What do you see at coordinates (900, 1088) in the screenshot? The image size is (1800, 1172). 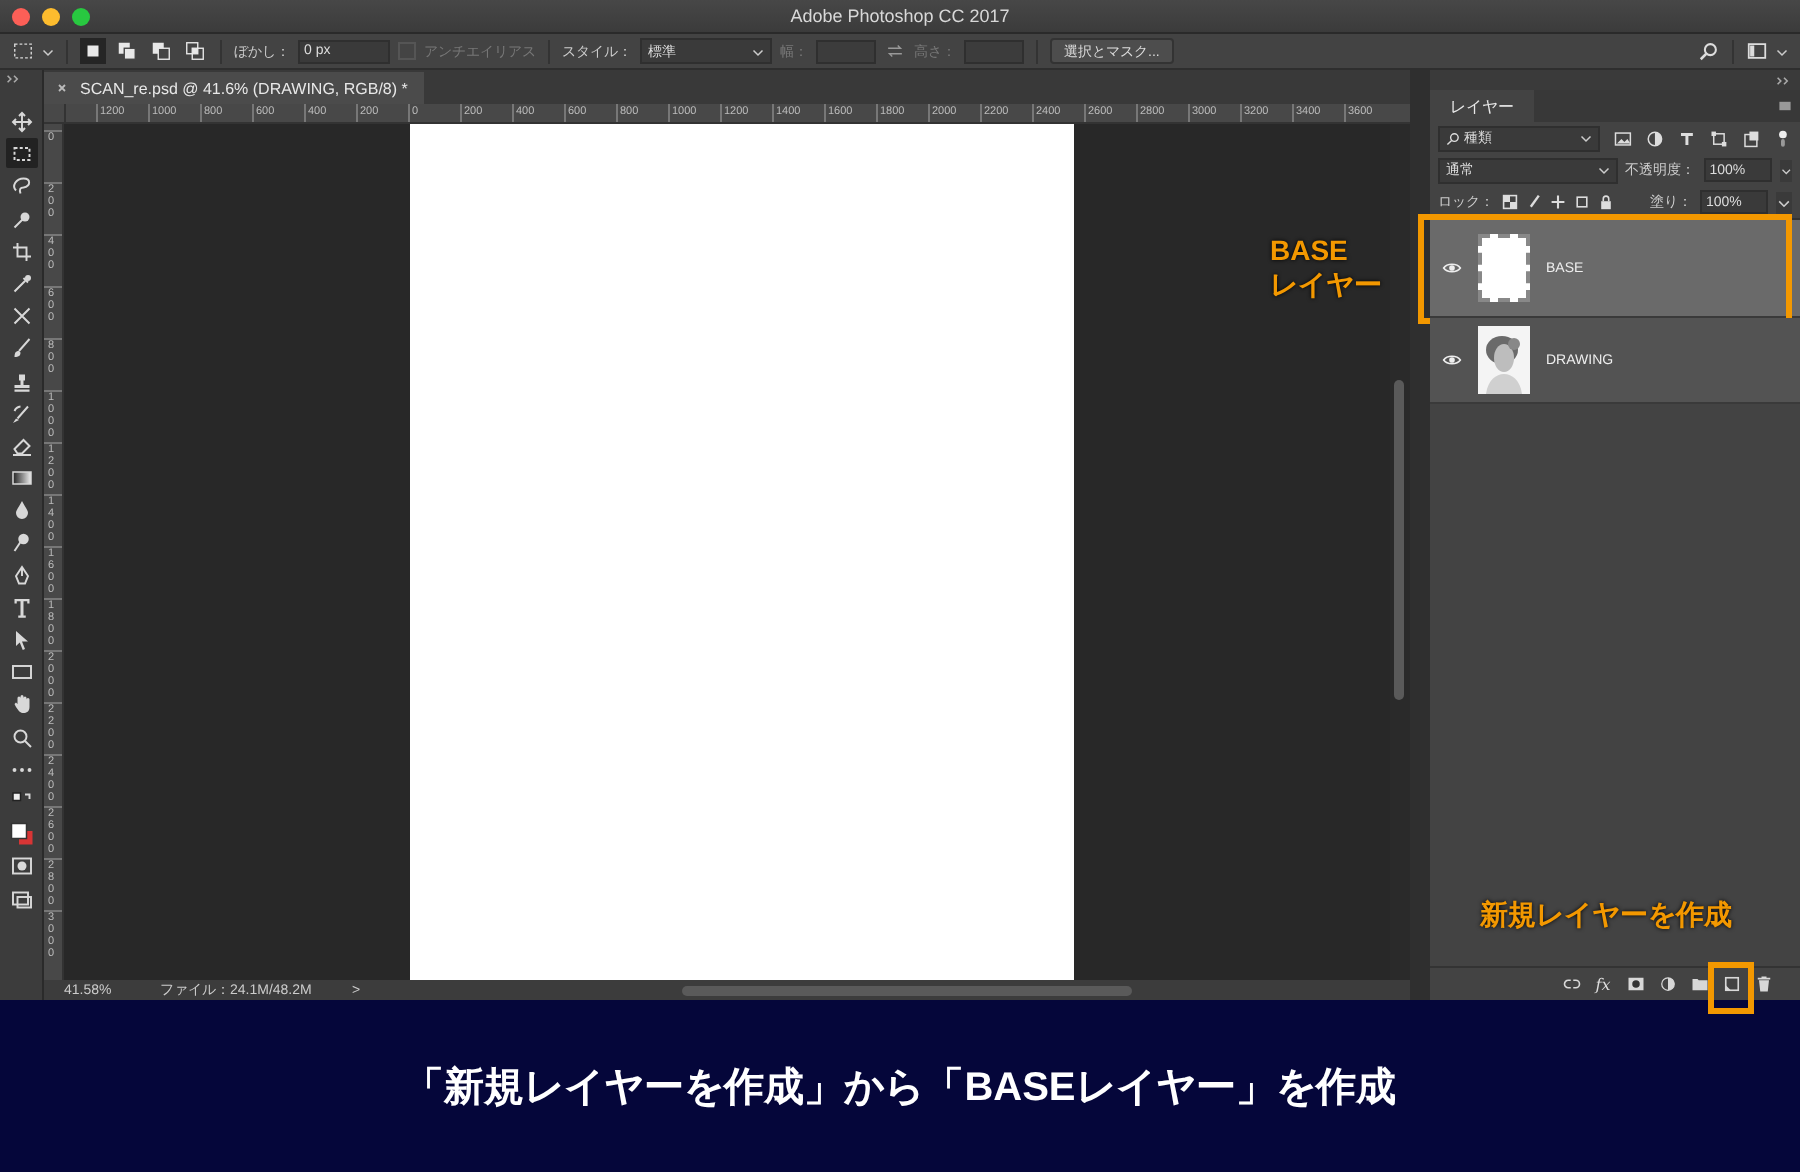 I see `caption-text: 「新規レイヤーを作成」から「BASEレイヤー」を作成` at bounding box center [900, 1088].